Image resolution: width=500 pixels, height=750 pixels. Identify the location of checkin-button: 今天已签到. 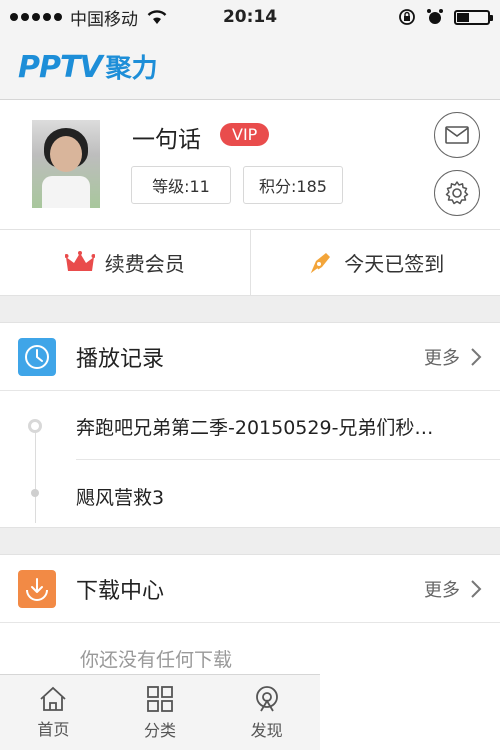
(374, 262).